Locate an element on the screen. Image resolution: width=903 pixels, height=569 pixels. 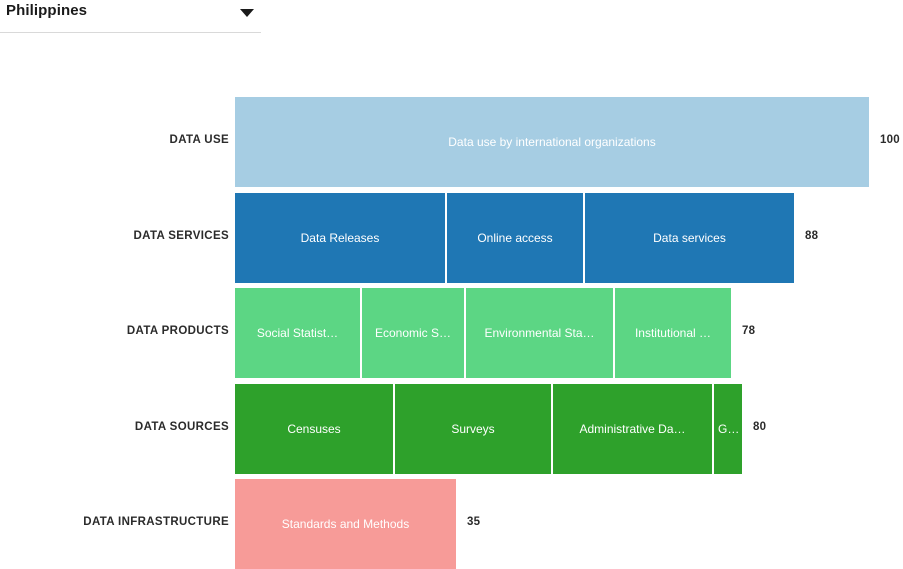
chart-row-label: DATA SOURCES is located at coordinates (181, 426).